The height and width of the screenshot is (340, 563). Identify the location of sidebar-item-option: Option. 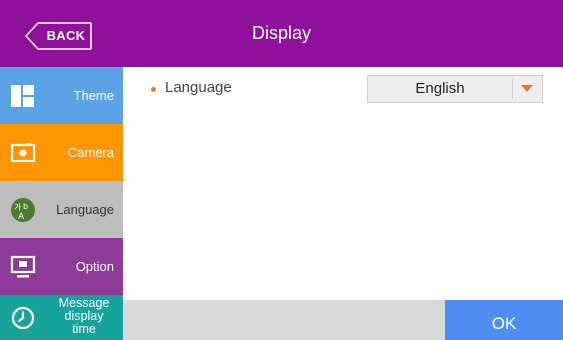
(61, 266).